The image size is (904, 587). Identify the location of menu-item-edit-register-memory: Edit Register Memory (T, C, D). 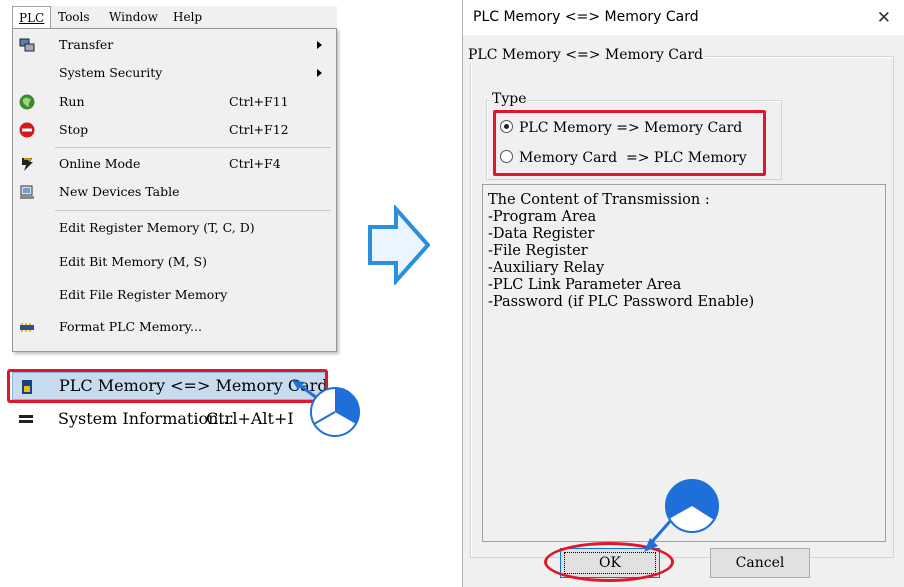
(174, 228).